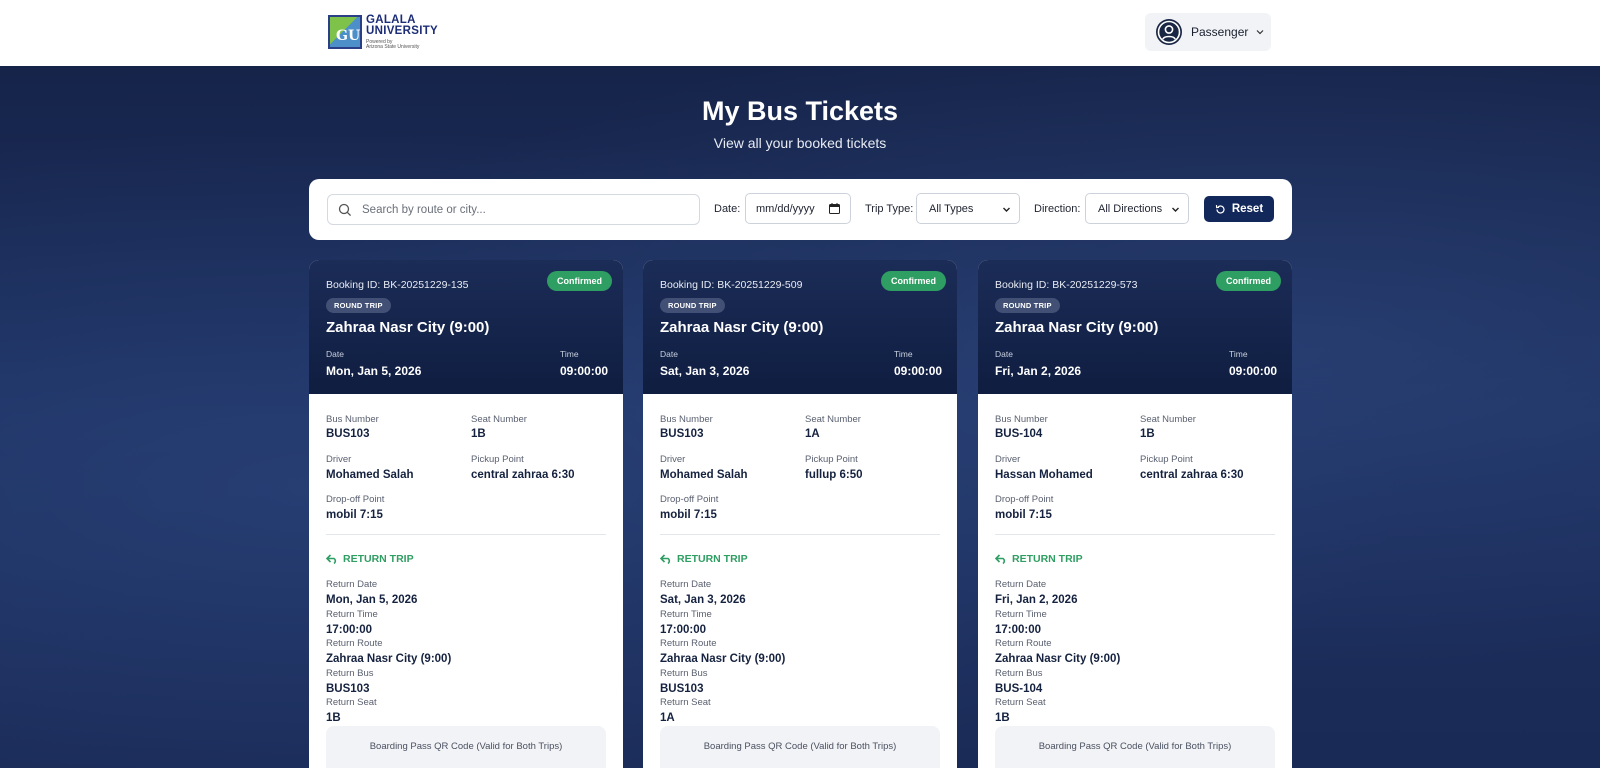 The width and height of the screenshot is (1600, 768). What do you see at coordinates (968, 208) in the screenshot?
I see `trip-type-select: All Types` at bounding box center [968, 208].